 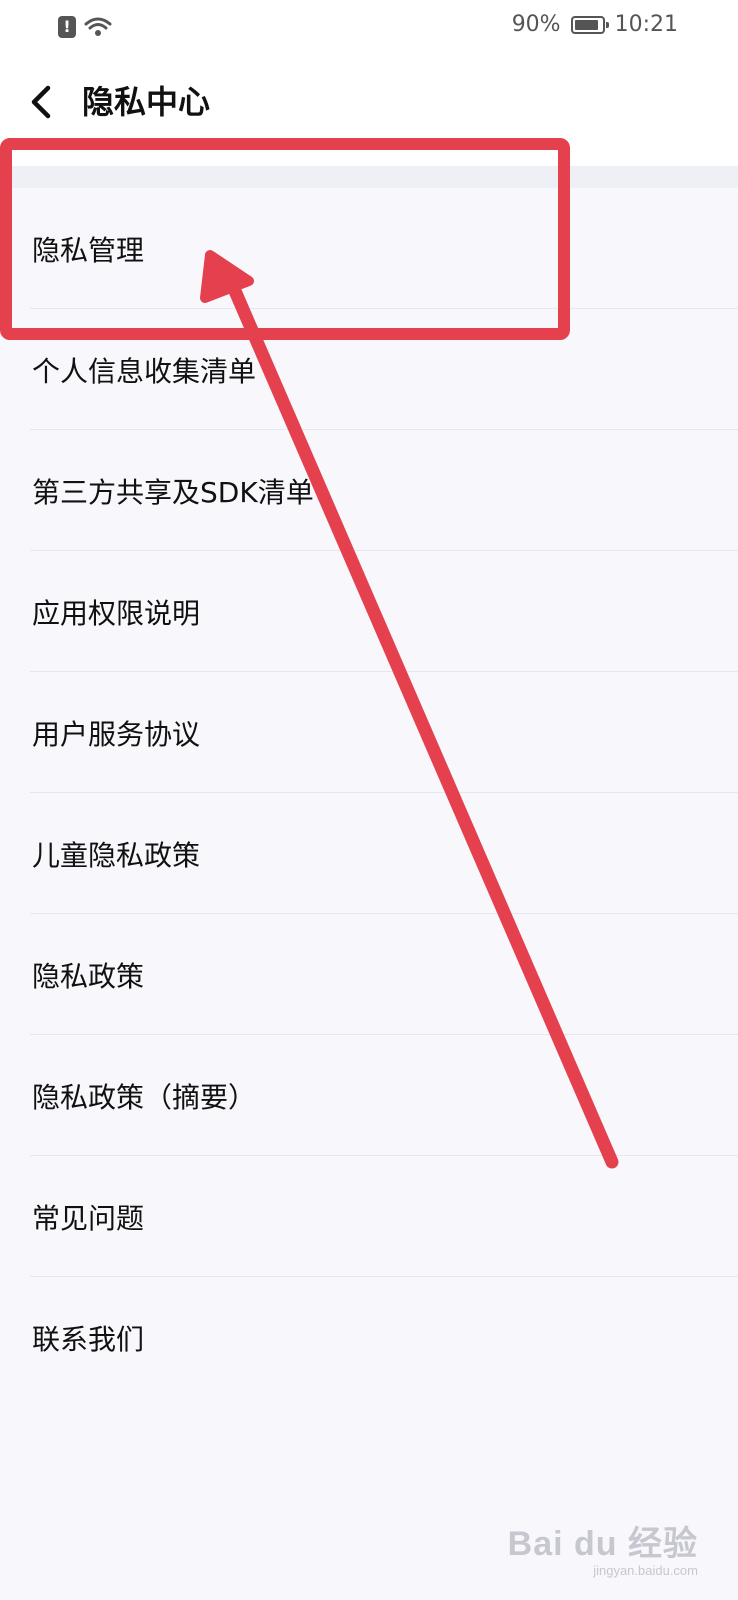 I want to click on status-right: 90% 10:21, so click(x=595, y=24).